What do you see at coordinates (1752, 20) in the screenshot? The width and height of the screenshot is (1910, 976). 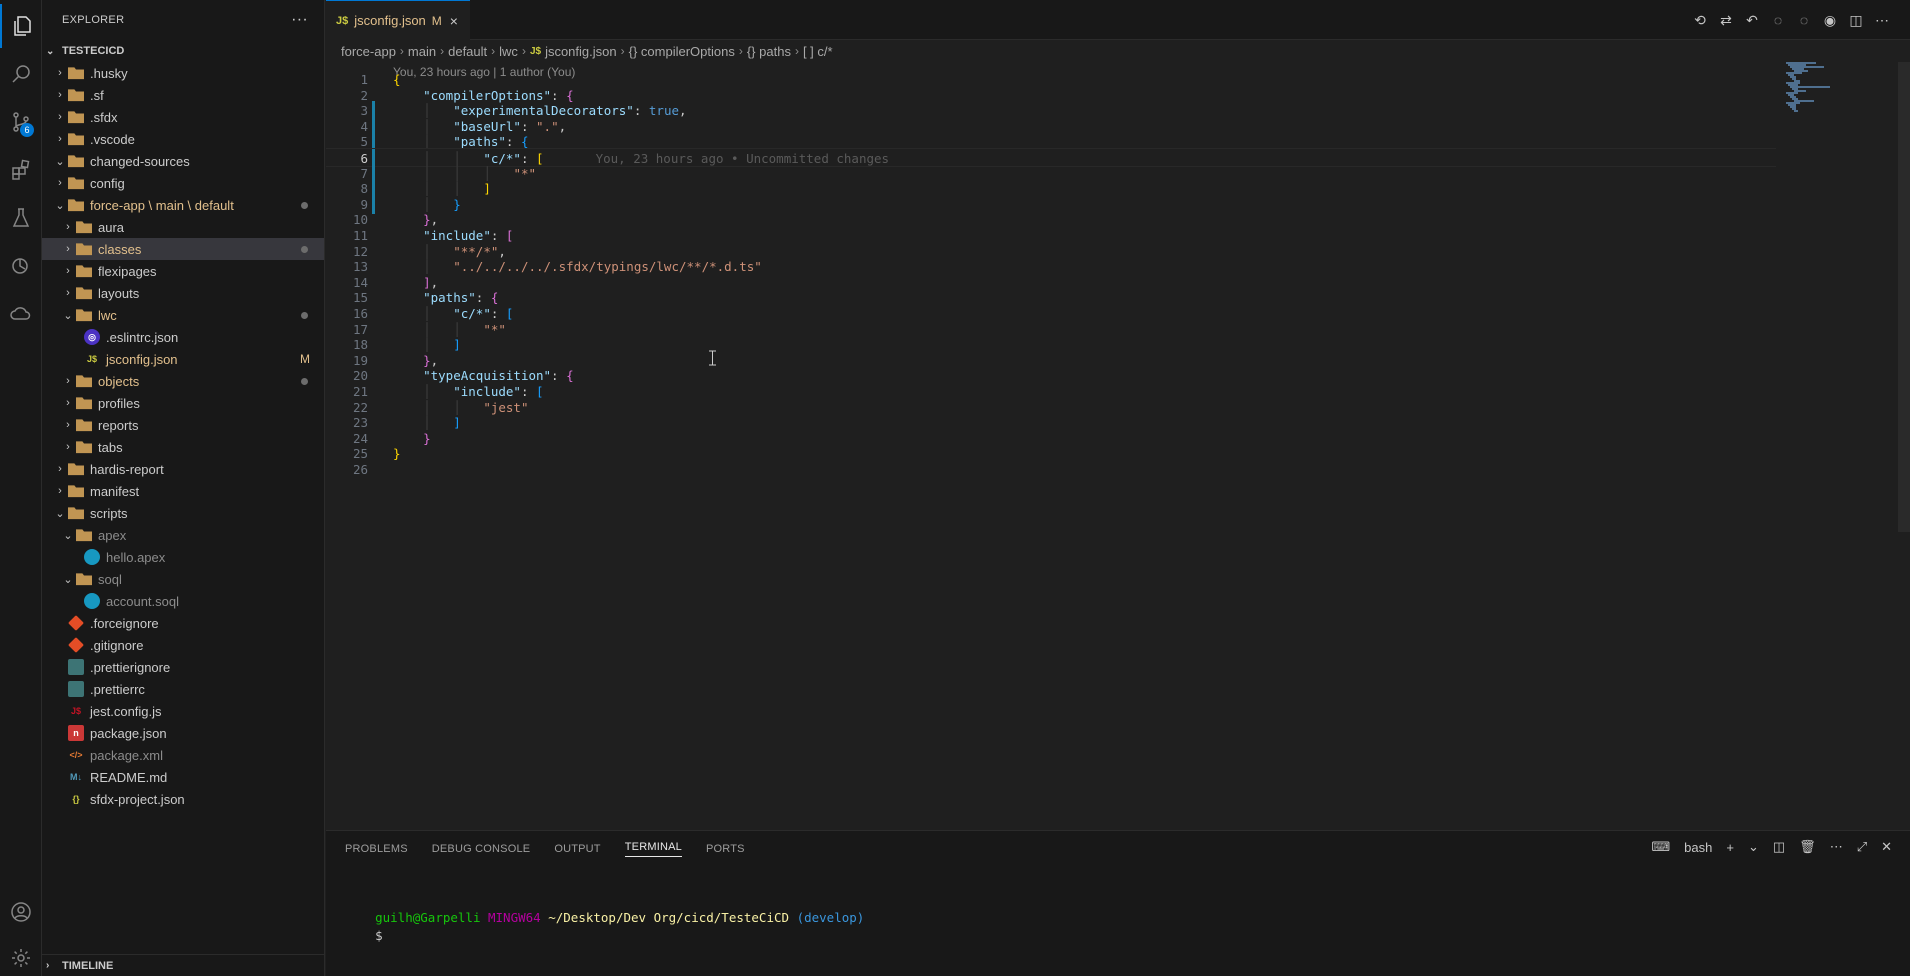 I see `go-back-icon: ↶` at bounding box center [1752, 20].